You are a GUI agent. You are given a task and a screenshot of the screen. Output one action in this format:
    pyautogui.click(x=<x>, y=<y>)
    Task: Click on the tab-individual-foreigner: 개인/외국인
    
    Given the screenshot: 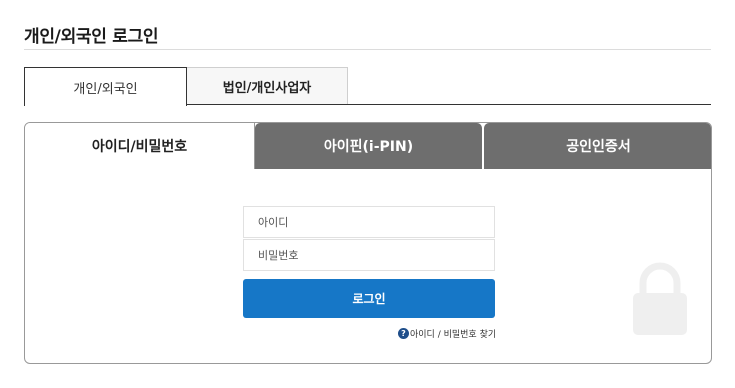 What is the action you would take?
    pyautogui.click(x=105, y=86)
    